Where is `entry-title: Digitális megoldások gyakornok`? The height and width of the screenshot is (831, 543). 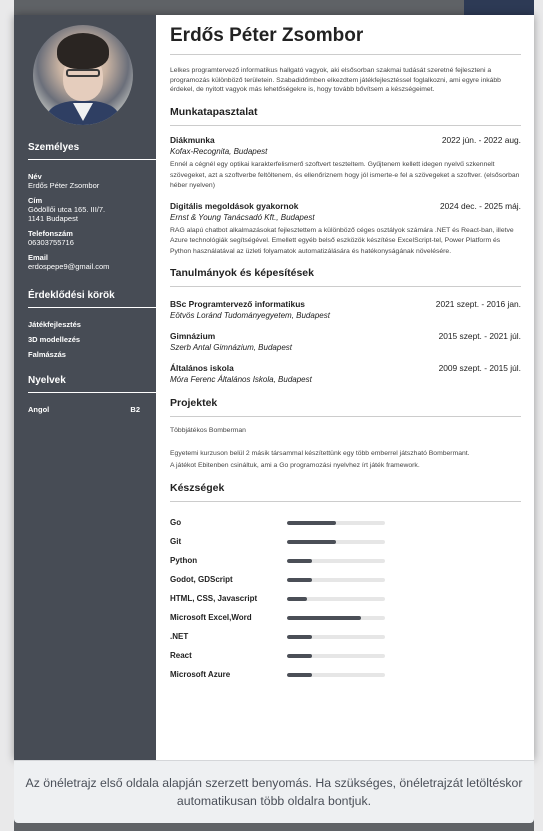
entry-title: Digitális megoldások gyakornok is located at coordinates (234, 205).